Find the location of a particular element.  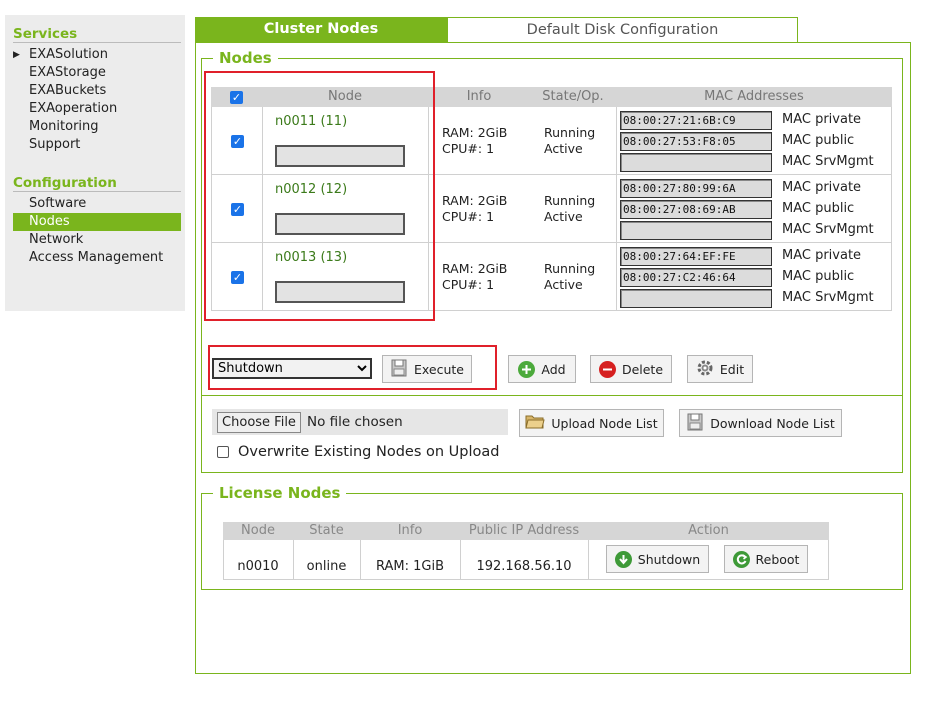

button-label: Reboot is located at coordinates (777, 559).